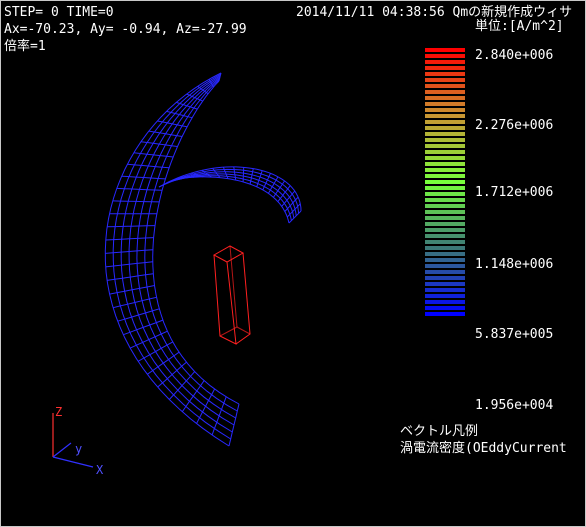  Describe the element at coordinates (230, 195) in the screenshot. I see `inner-coil-strip` at that location.